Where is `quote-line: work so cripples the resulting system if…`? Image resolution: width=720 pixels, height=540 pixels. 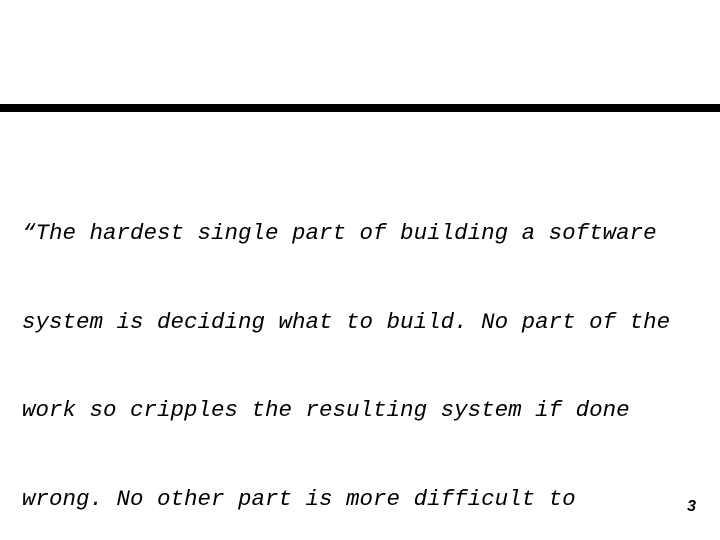
quote-line: work so cripples the resulting system if… is located at coordinates (326, 410).